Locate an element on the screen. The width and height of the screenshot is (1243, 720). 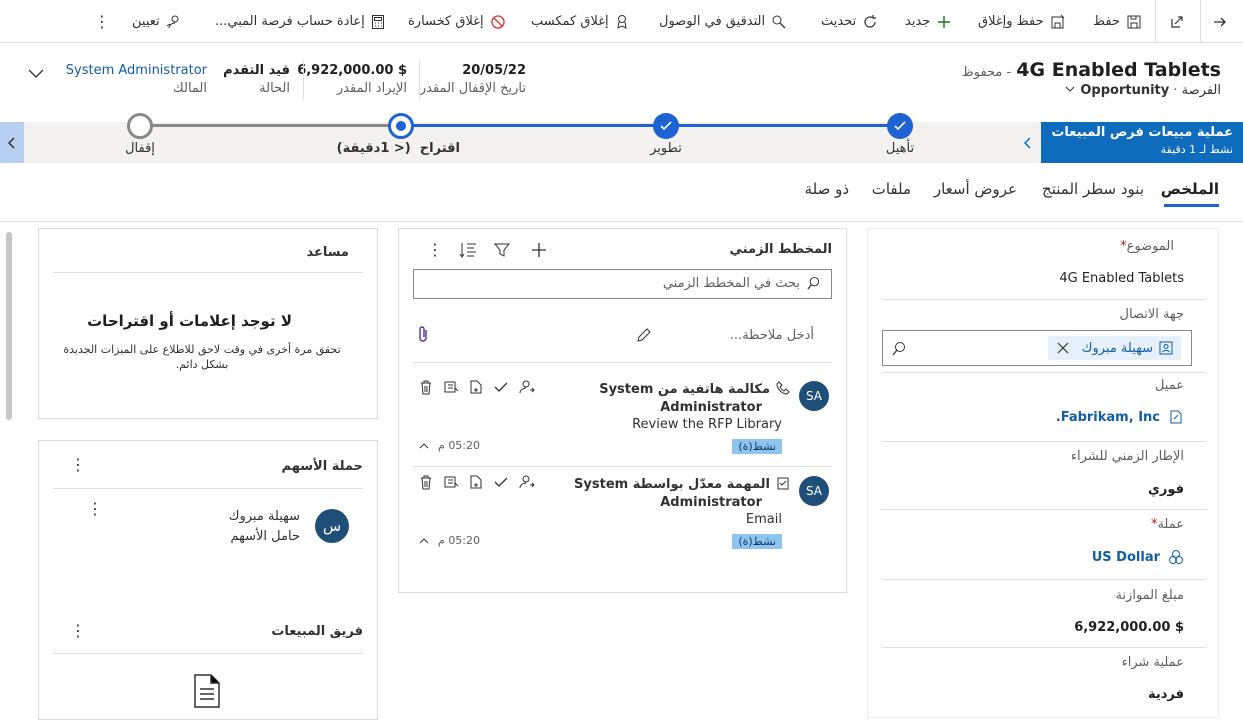
filter-icon is located at coordinates (502, 250).